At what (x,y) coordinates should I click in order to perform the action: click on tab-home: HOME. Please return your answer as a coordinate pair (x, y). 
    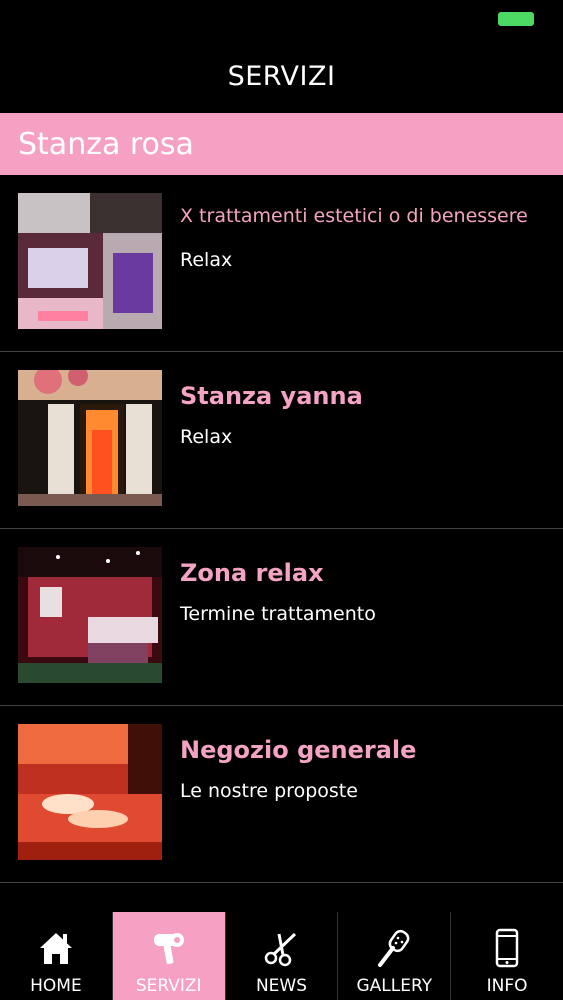
    Looking at the image, I should click on (56, 956).